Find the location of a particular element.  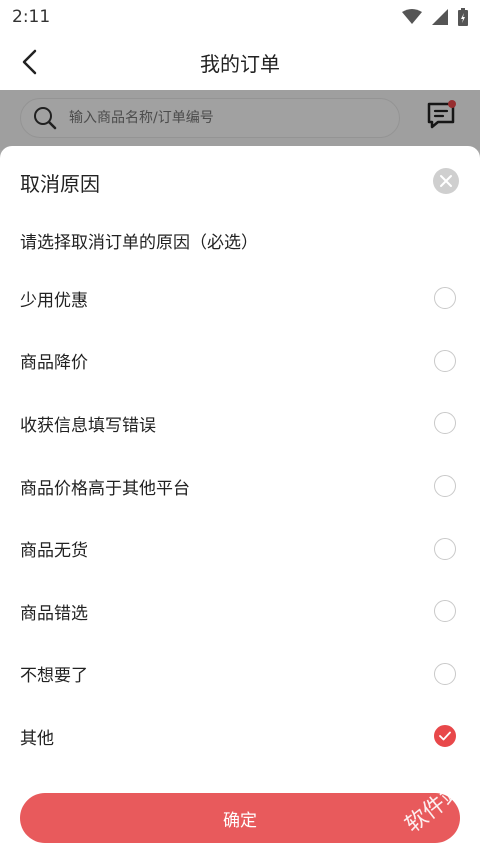

reason-item: 收获信息填写错误 is located at coordinates (240, 423).